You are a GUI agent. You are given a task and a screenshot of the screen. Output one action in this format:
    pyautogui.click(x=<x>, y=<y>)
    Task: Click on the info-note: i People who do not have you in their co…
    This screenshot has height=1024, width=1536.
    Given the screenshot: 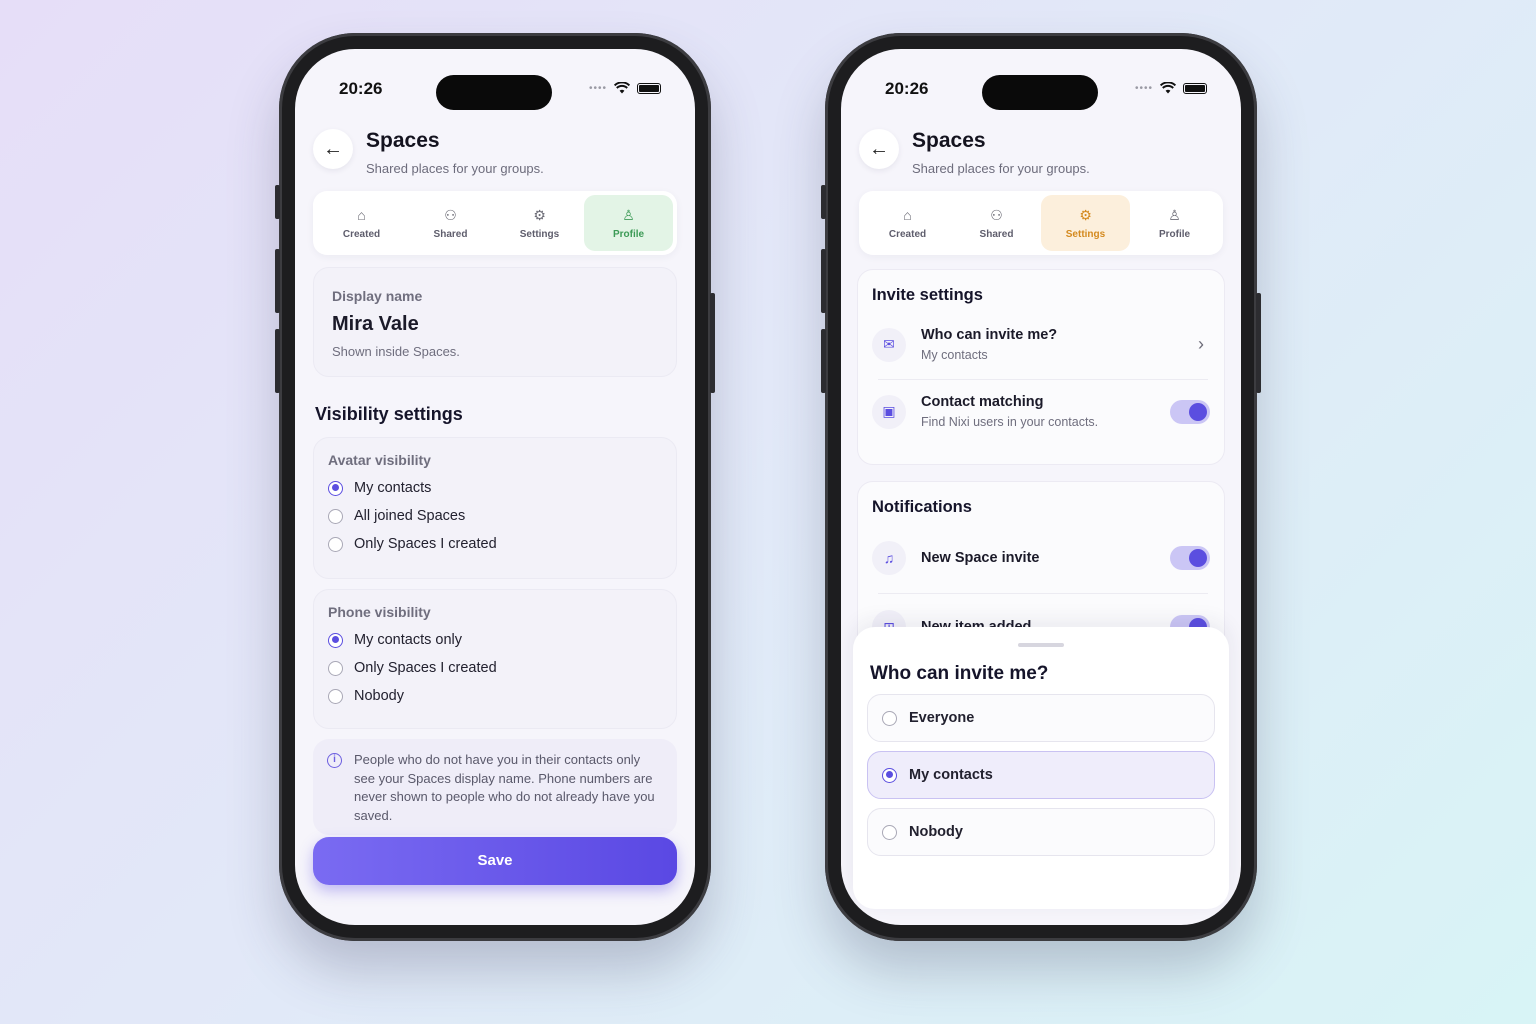 What is the action you would take?
    pyautogui.click(x=495, y=787)
    